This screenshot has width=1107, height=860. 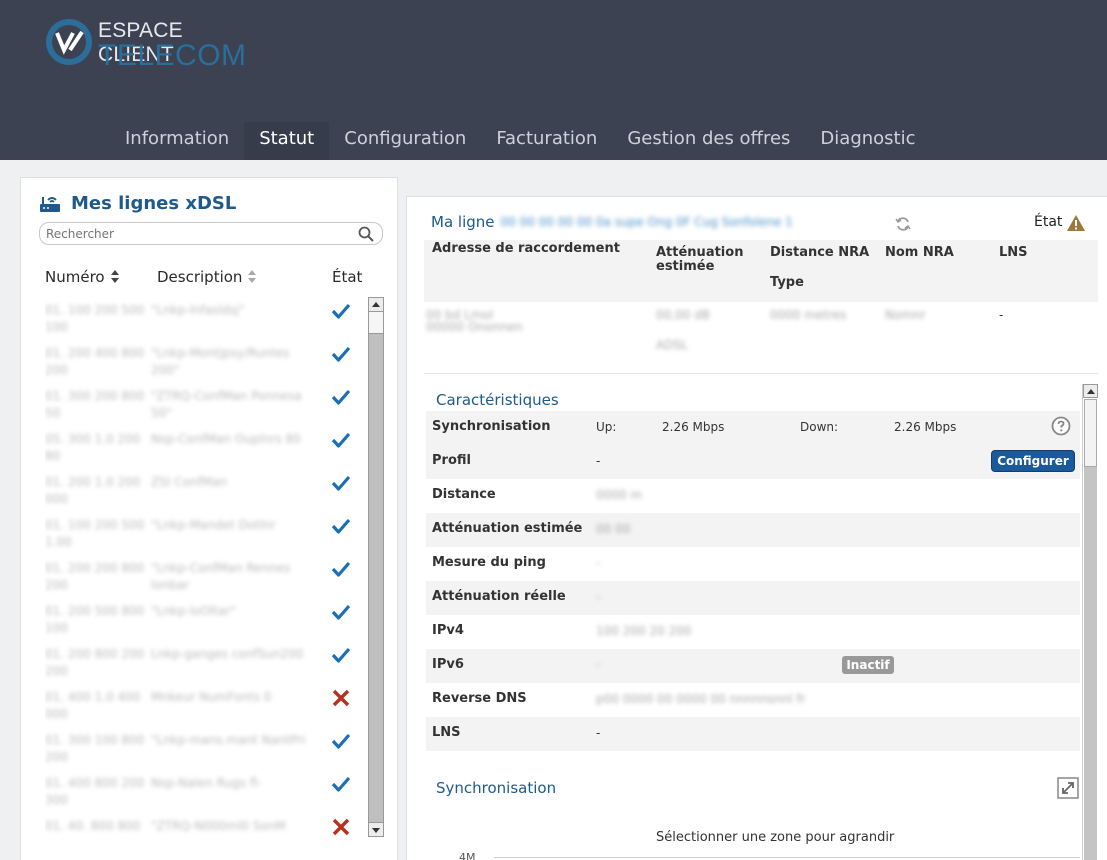 What do you see at coordinates (95, 662) in the screenshot?
I see `line-number: 01. 200 800 200 200` at bounding box center [95, 662].